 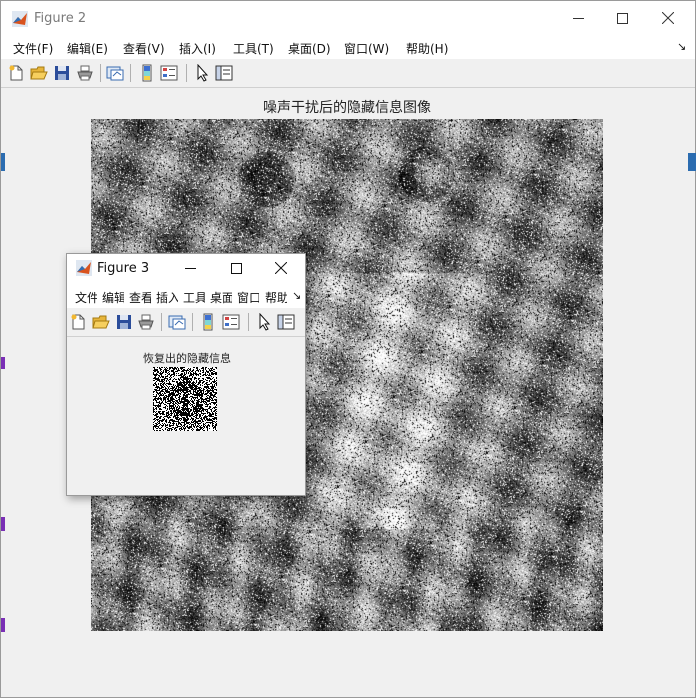 I want to click on axes-title: 恢复出的隐藏信息, so click(x=187, y=358).